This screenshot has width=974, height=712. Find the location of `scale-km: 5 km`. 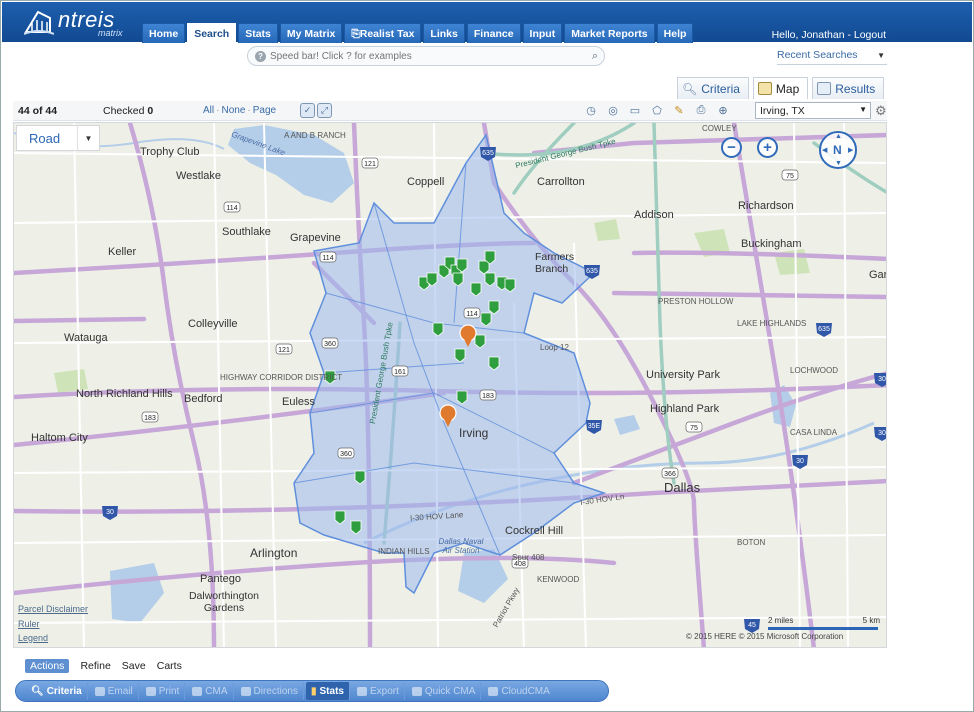

scale-km: 5 km is located at coordinates (871, 620).